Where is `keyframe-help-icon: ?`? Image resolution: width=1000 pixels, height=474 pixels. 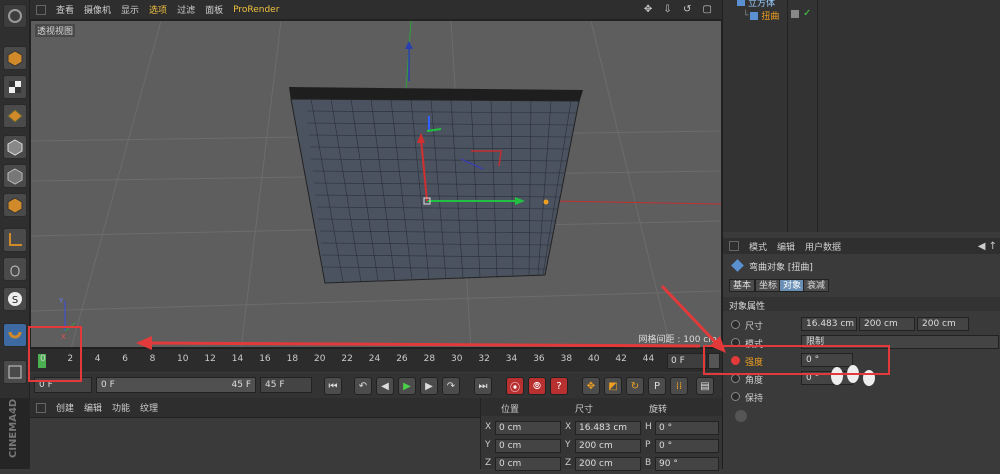 keyframe-help-icon: ? is located at coordinates (559, 386).